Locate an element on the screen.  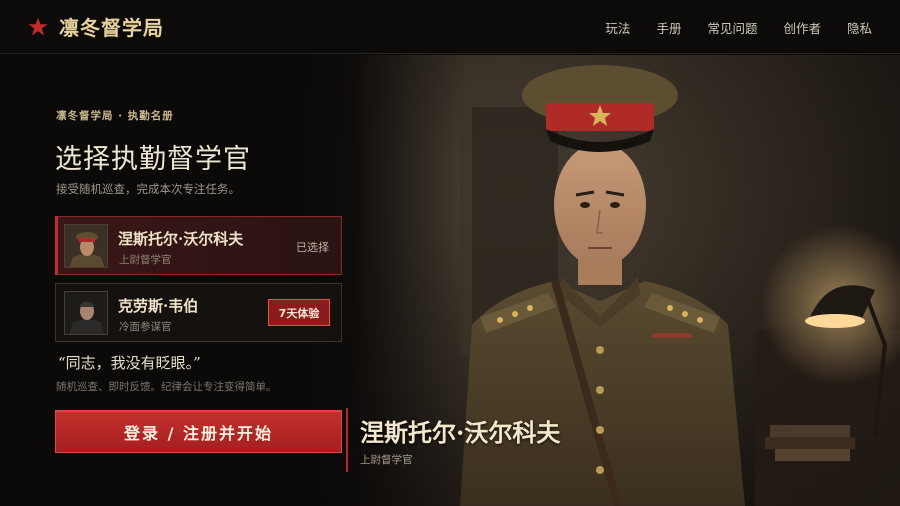
quote-description: 随机巡查、即时反馈。纪律会让专注变得简单。 is located at coordinates (166, 387).